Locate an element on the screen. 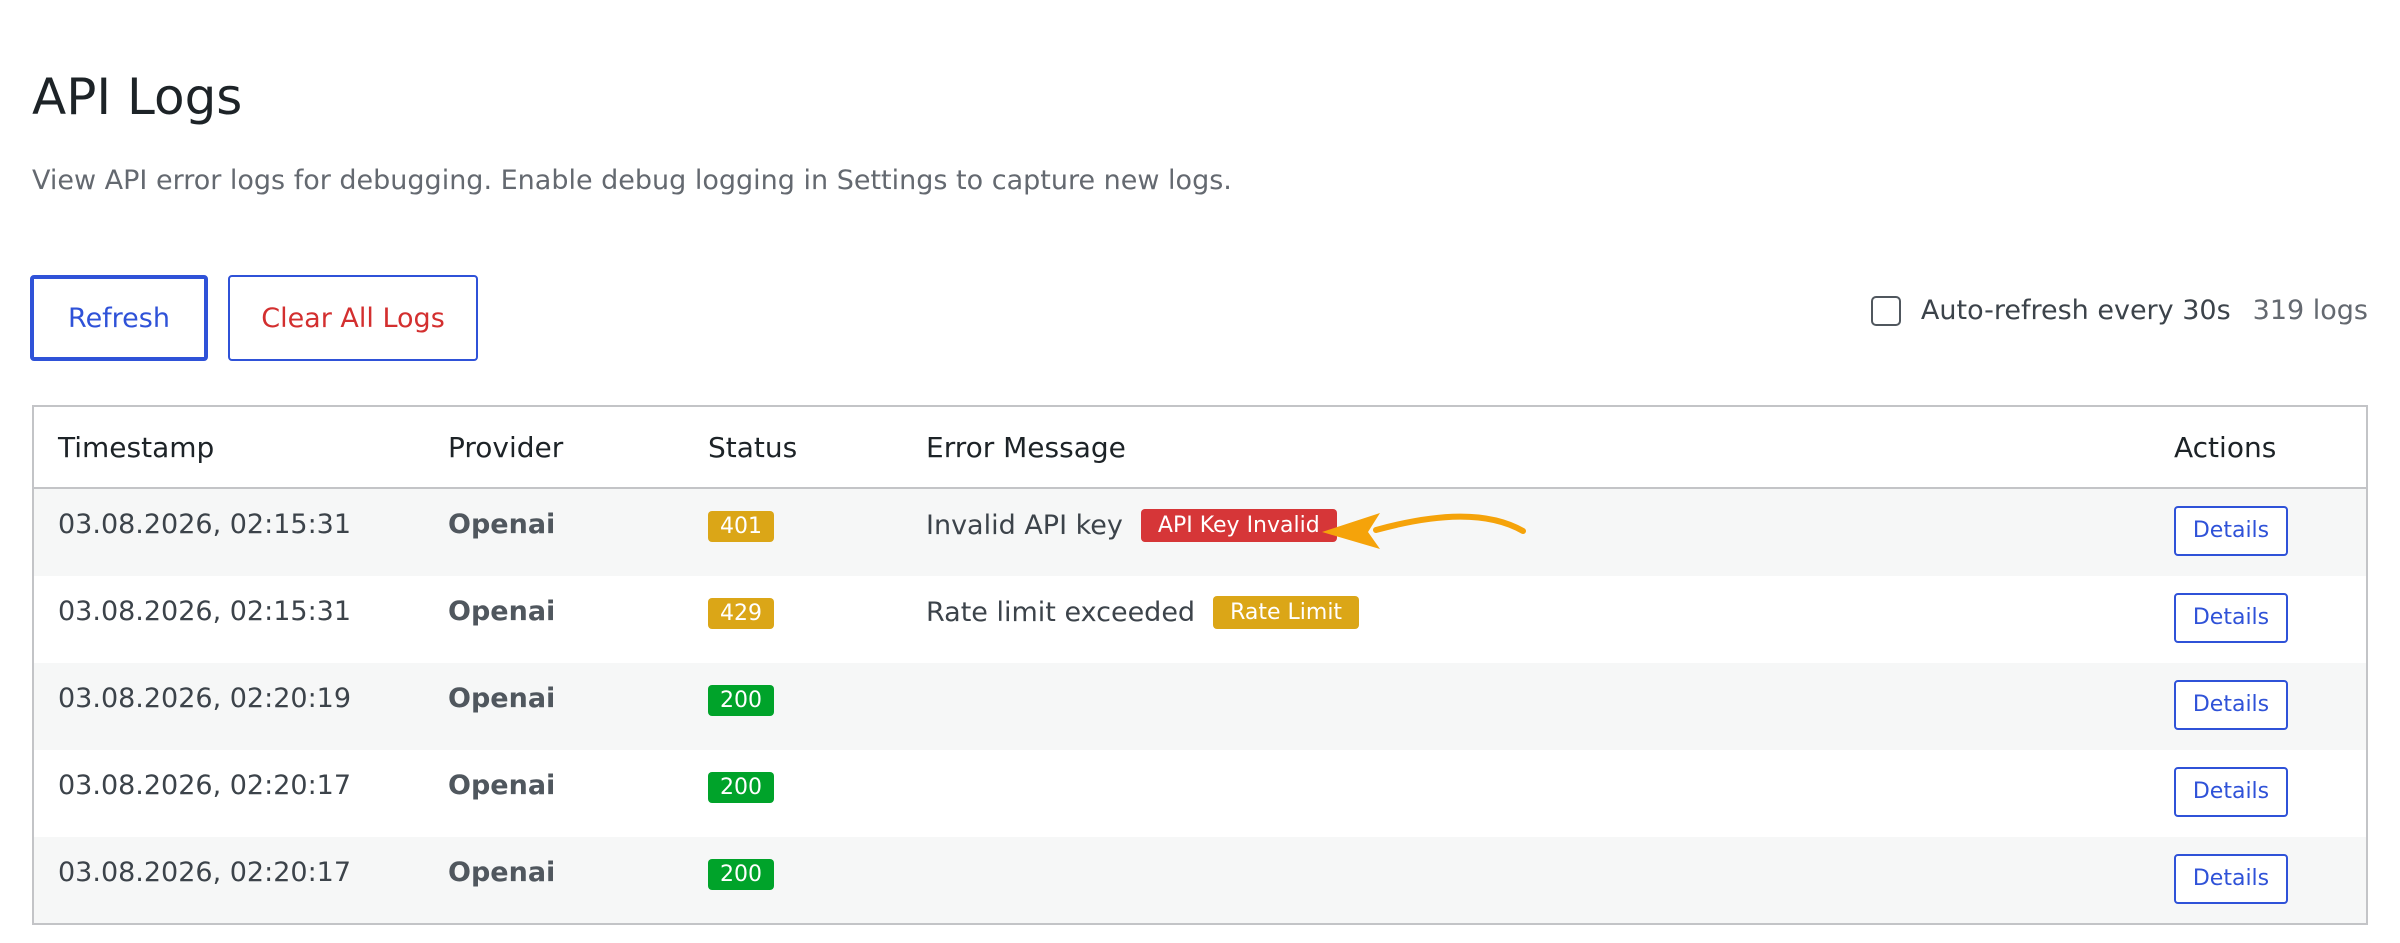  column-header-provider: Provider is located at coordinates (554, 448).